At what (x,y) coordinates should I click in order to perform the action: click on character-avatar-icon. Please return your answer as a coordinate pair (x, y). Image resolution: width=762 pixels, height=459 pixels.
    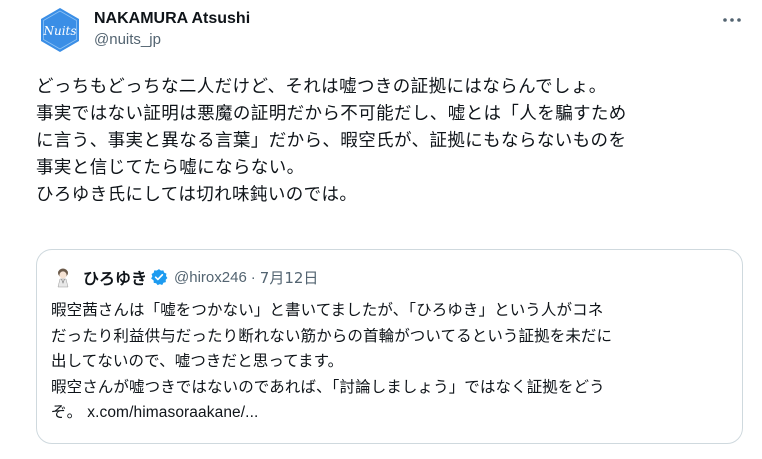
    Looking at the image, I should click on (63, 277).